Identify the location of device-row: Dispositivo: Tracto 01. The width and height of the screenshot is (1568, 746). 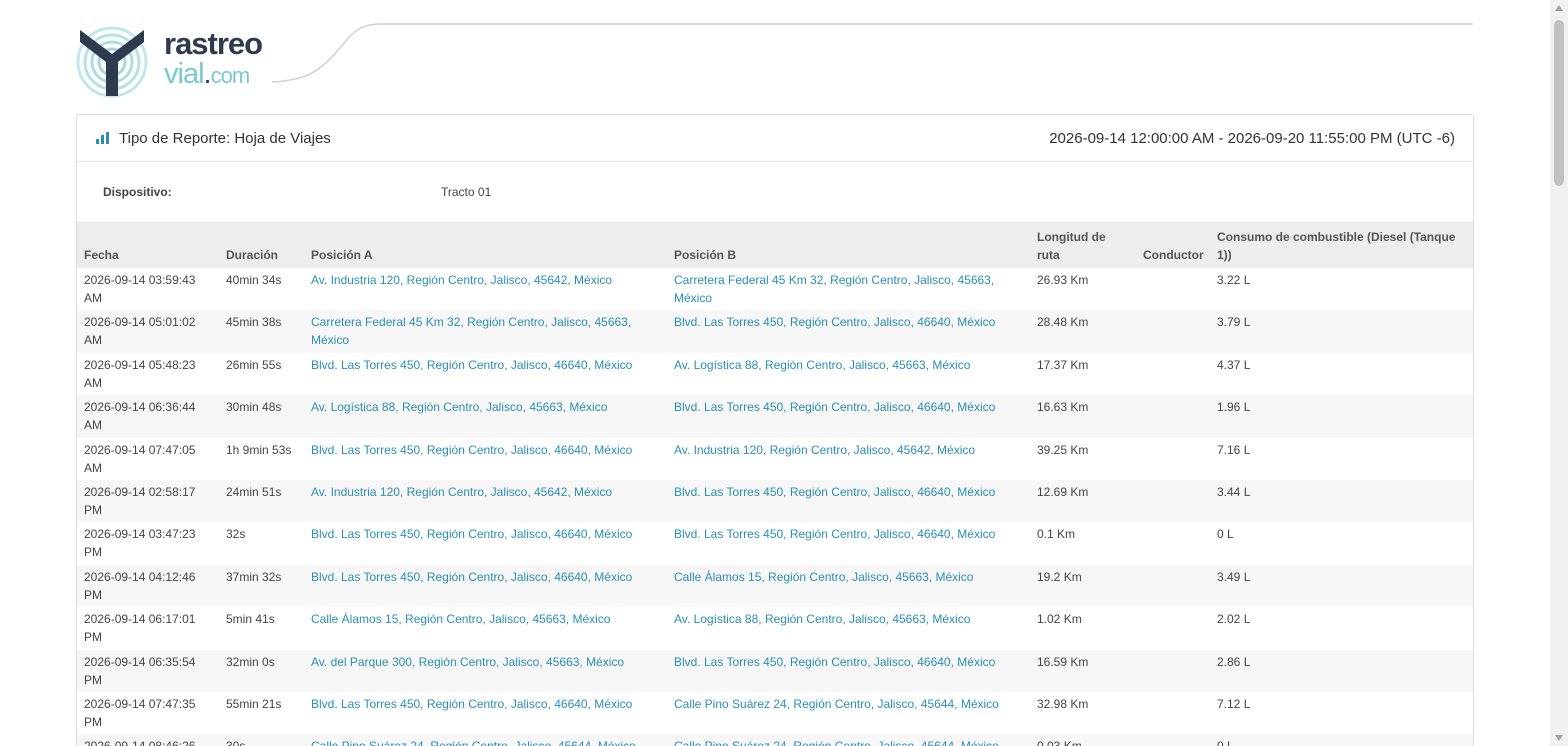
(775, 192).